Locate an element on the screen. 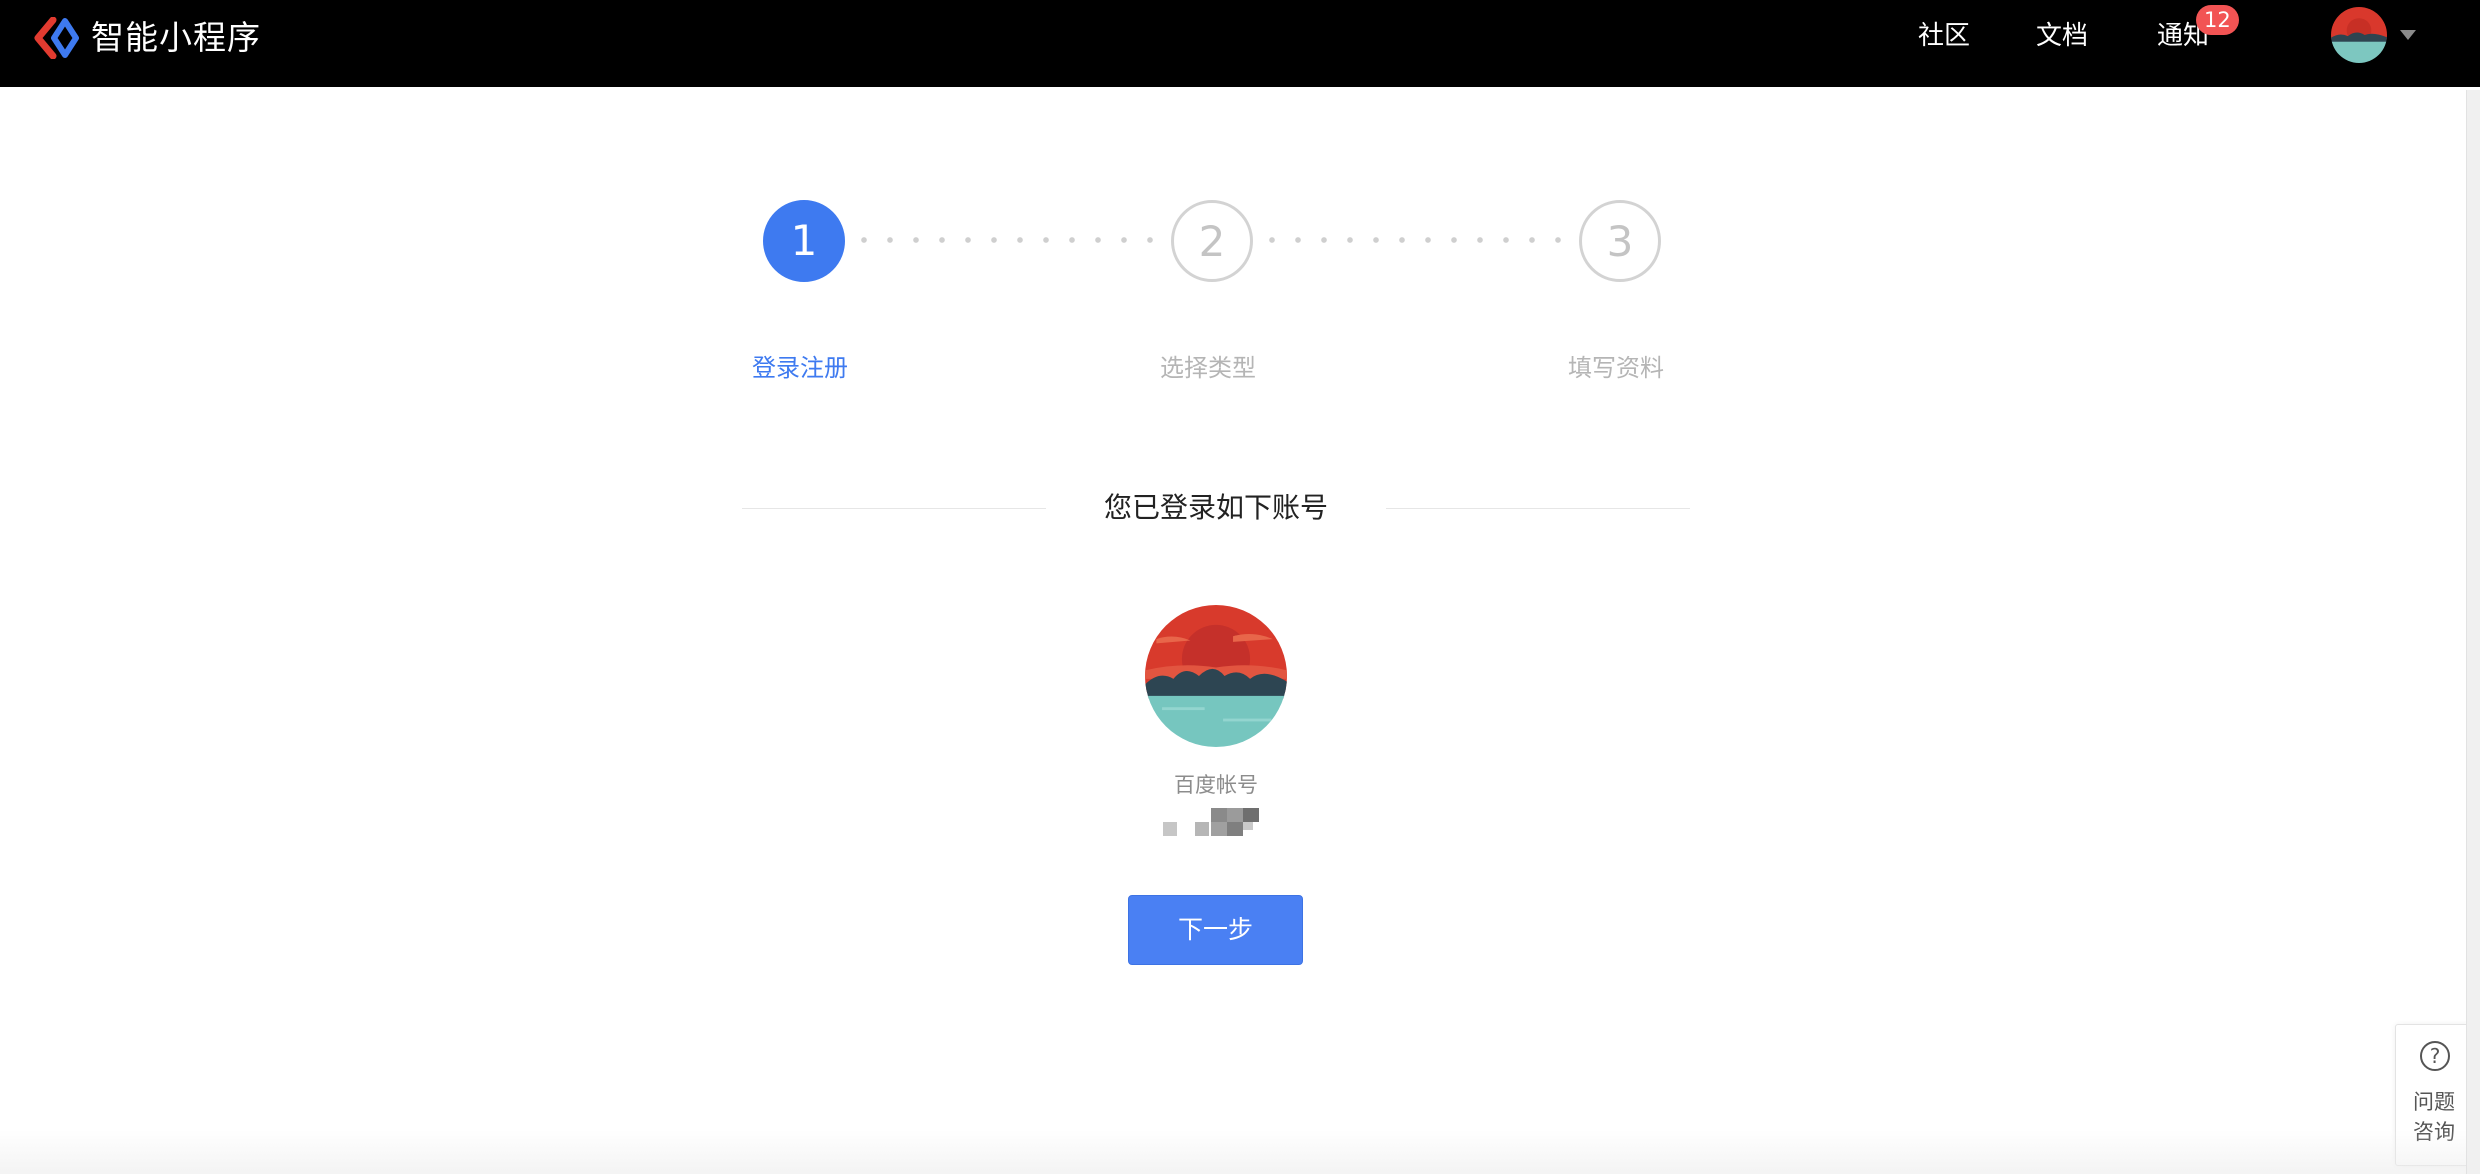  smart-program-logo-icon is located at coordinates (58, 38).